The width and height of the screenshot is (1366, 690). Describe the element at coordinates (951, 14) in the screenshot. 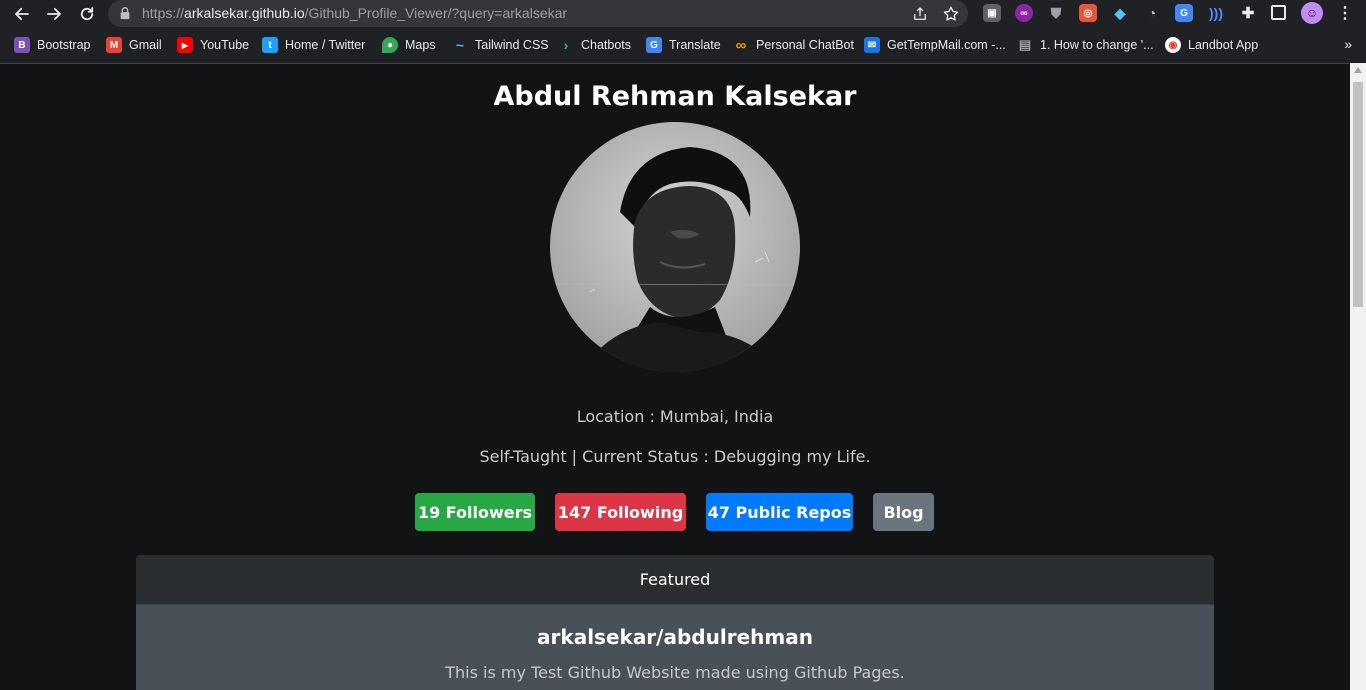

I see `star-icon` at that location.